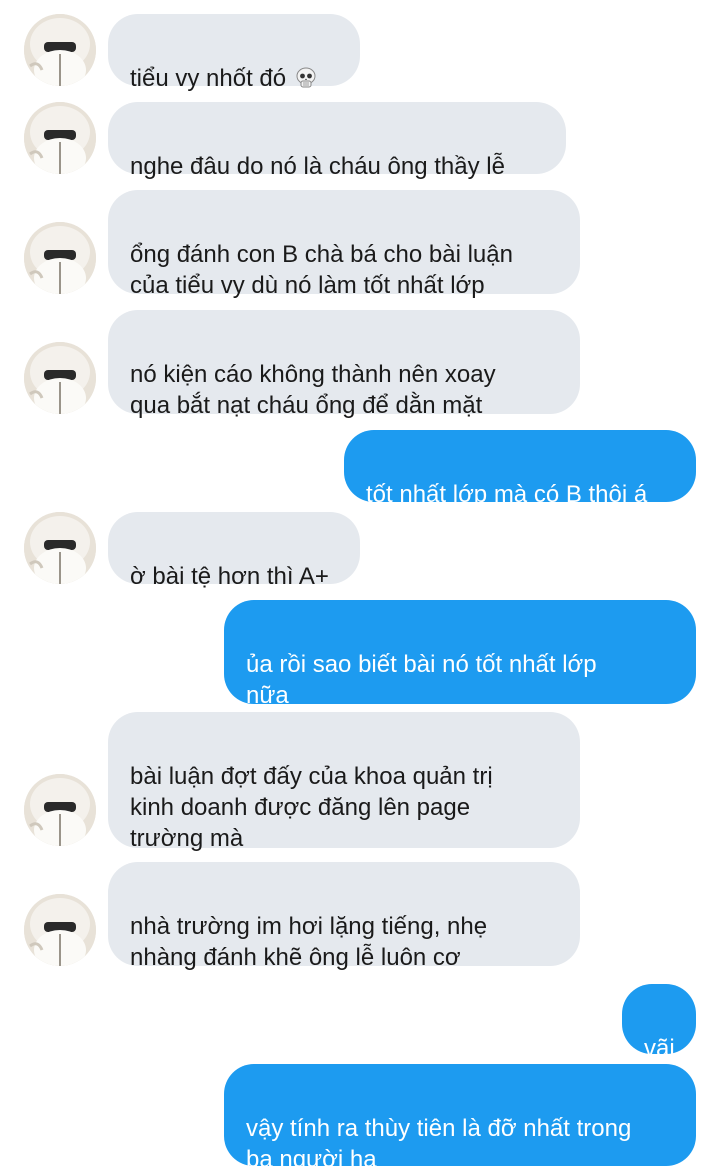 This screenshot has height=1175, width=720. Describe the element at coordinates (421, 680) in the screenshot. I see `message-text: ủa rồi sao biết bài nó tốt nhất lớp nữa` at that location.